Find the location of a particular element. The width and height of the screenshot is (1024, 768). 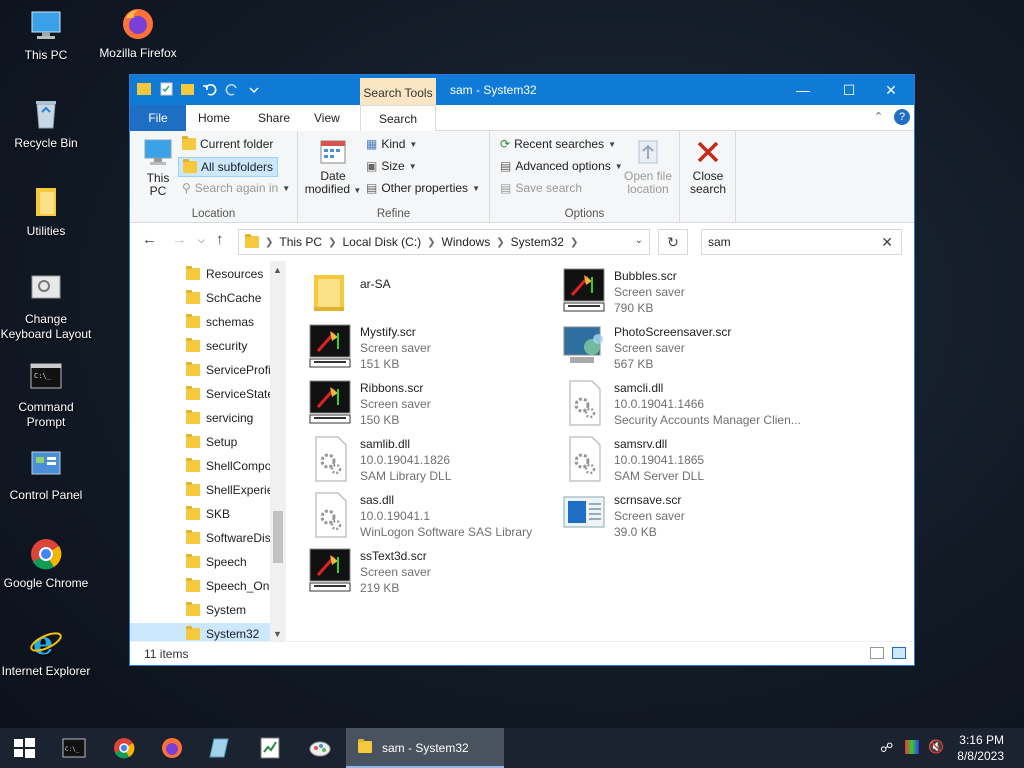

dll-gear-icon is located at coordinates (584, 459).